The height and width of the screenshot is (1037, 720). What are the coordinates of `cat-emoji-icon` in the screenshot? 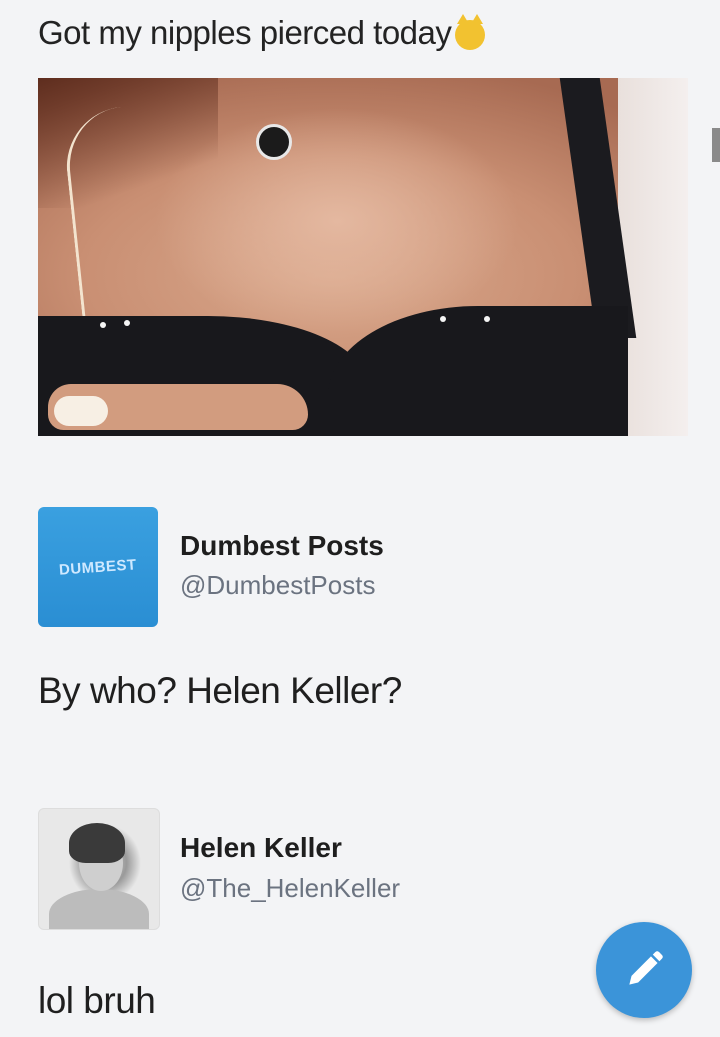 It's located at (470, 32).